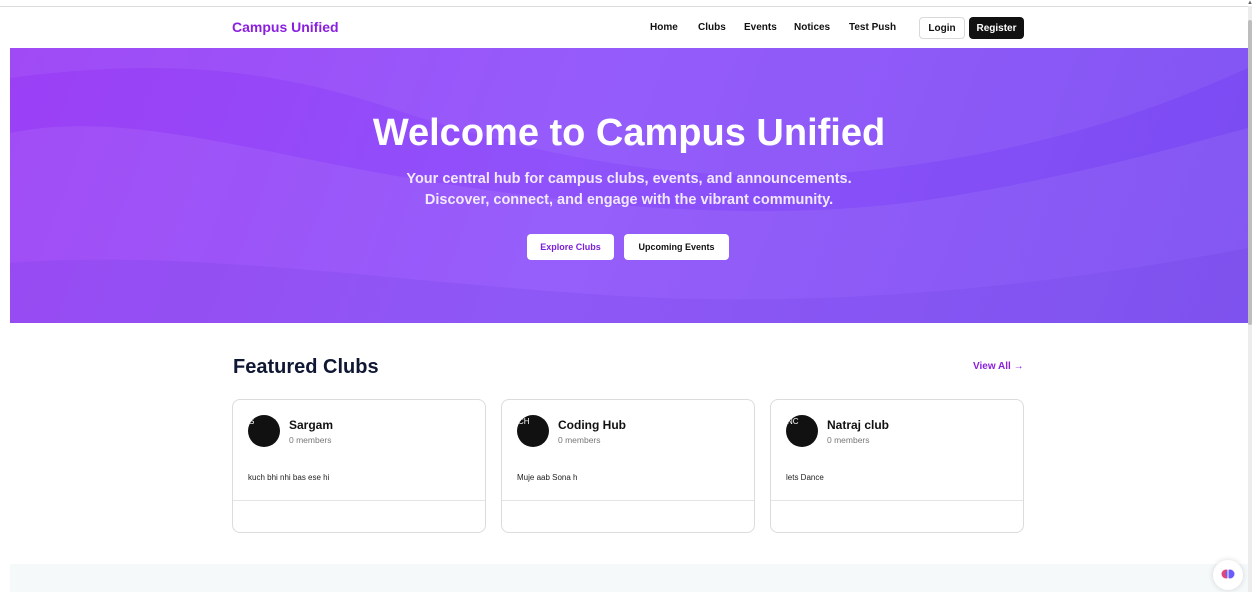  Describe the element at coordinates (805, 477) in the screenshot. I see `club-description: lets Dance` at that location.